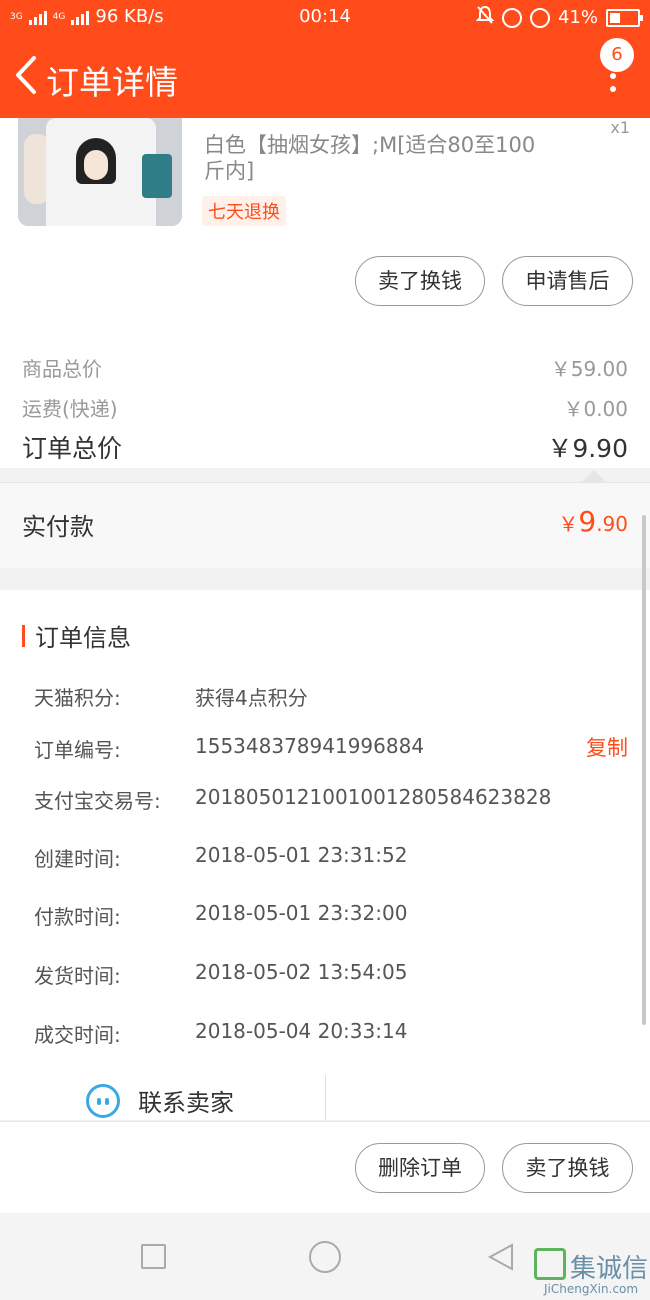 This screenshot has height=1300, width=650. I want to click on recents-square-icon, so click(153, 1256).